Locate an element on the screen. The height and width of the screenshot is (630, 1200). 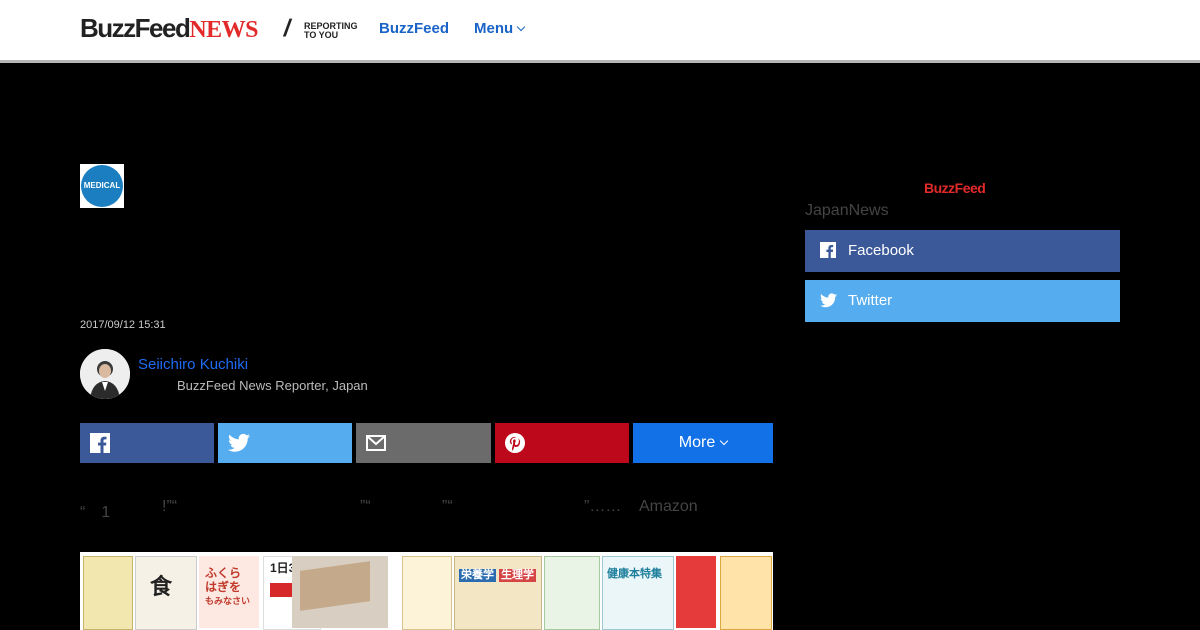
more-label: More is located at coordinates (697, 442).